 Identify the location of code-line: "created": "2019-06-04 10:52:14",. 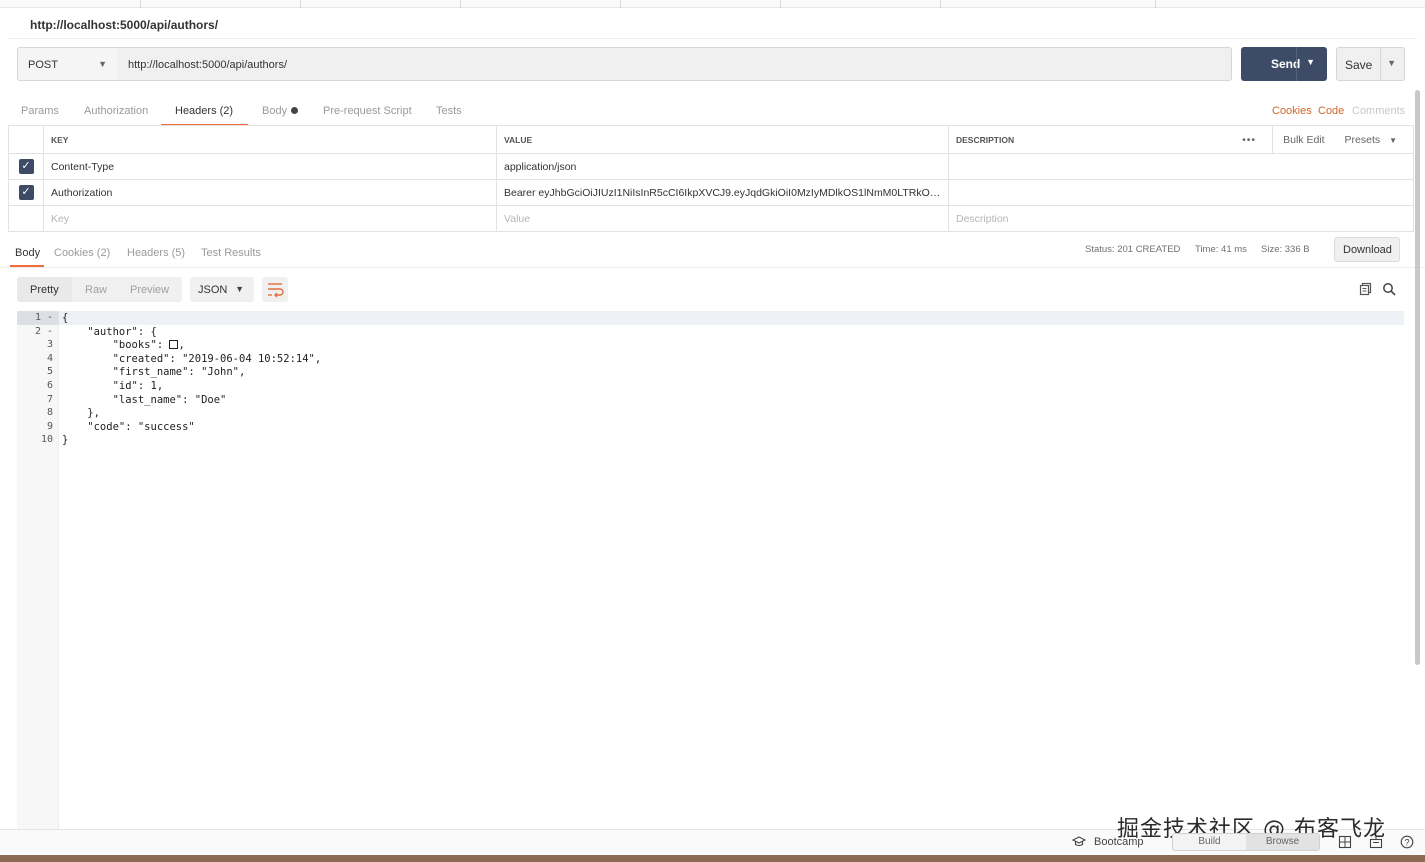
(192, 359).